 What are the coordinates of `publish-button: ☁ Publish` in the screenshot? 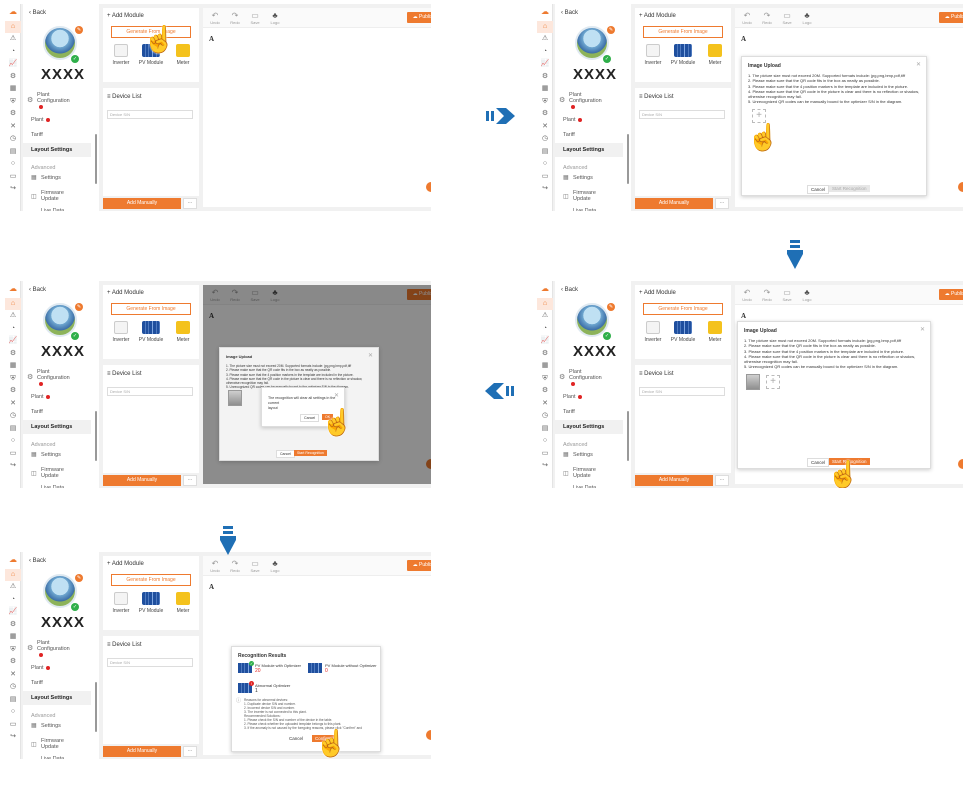 It's located at (951, 294).